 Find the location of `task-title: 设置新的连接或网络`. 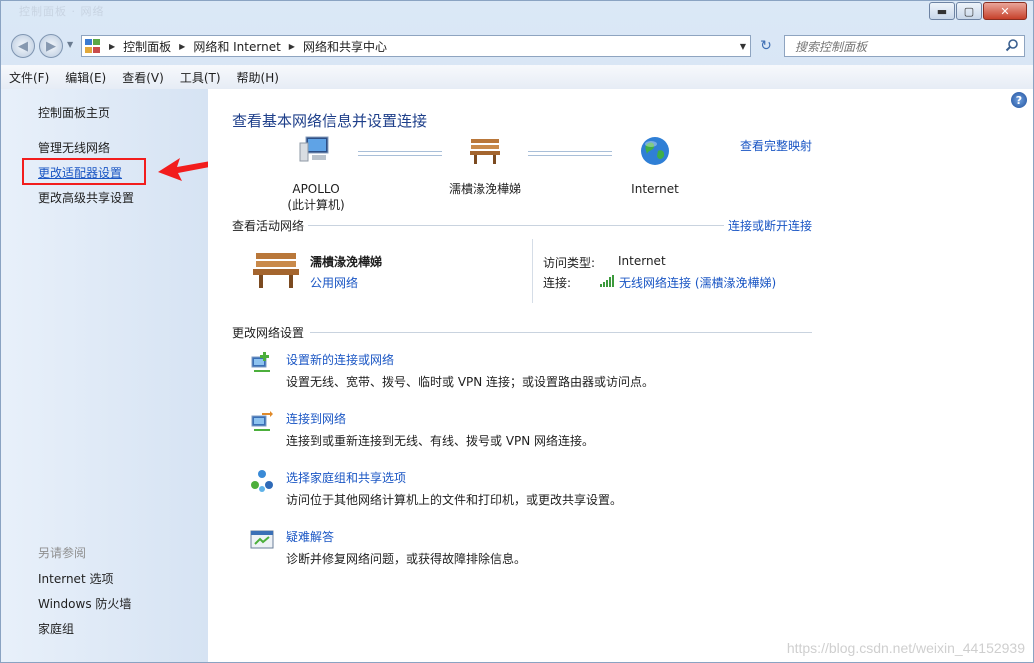

task-title: 设置新的连接或网络 is located at coordinates (340, 359).